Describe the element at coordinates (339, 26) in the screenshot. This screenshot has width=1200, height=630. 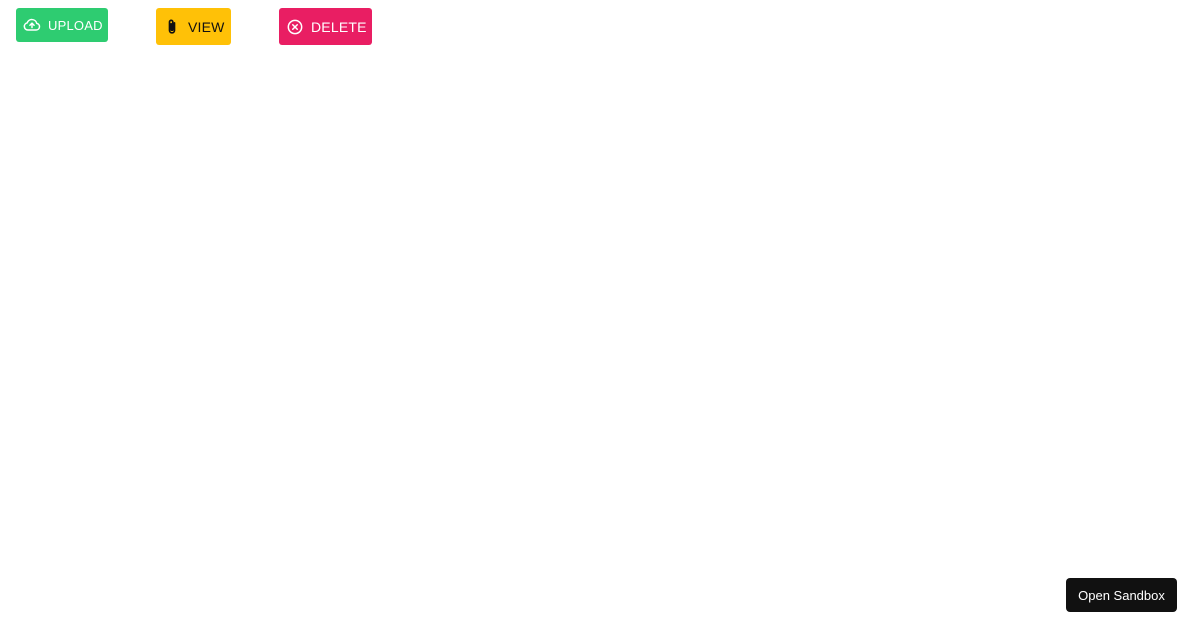
I see `delete-button-label: DELETE` at that location.